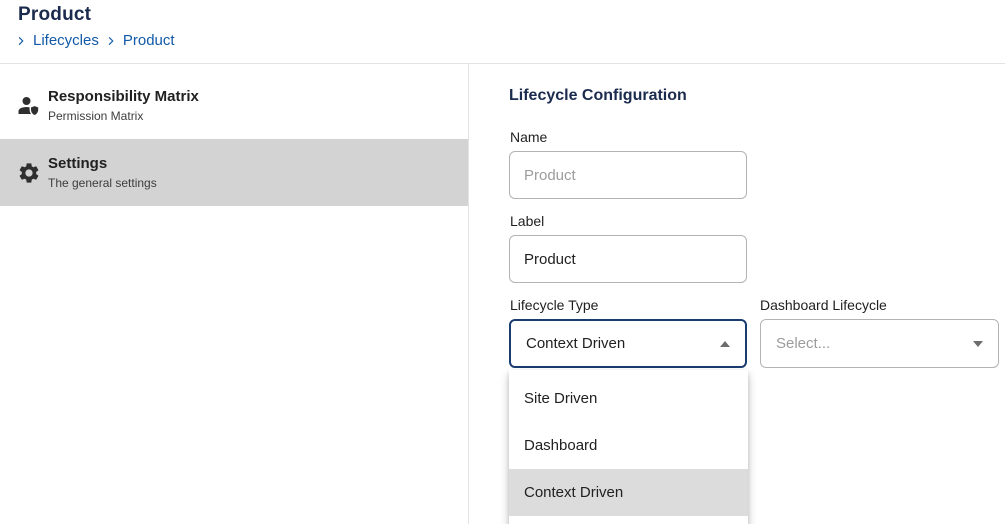 The width and height of the screenshot is (1005, 524). What do you see at coordinates (29, 106) in the screenshot?
I see `person-shield-icon` at bounding box center [29, 106].